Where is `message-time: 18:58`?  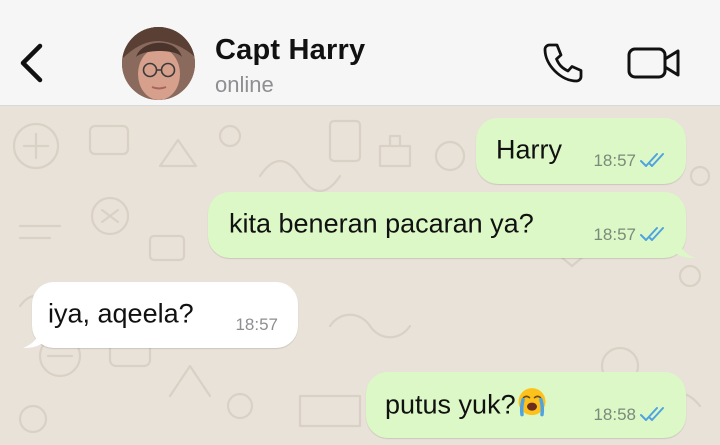
message-time: 18:58 is located at coordinates (614, 414).